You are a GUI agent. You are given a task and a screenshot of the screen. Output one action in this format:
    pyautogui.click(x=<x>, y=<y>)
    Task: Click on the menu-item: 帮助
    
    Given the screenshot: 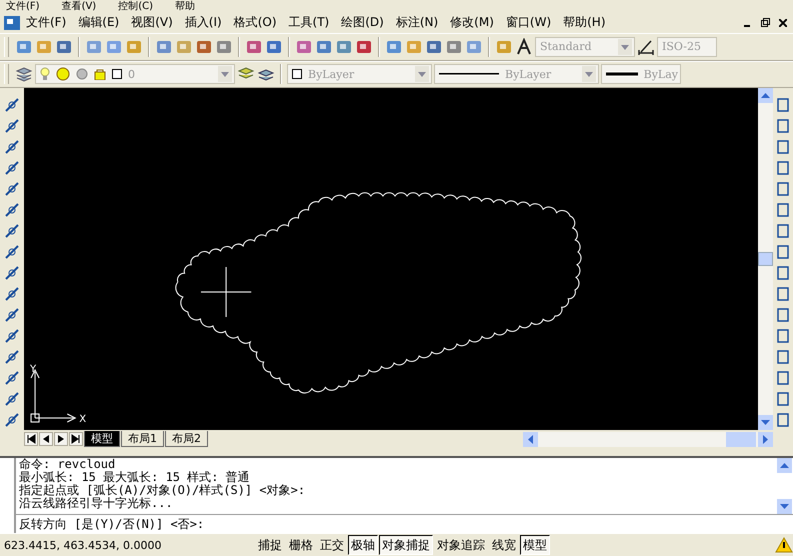 What is the action you would take?
    pyautogui.click(x=185, y=6)
    